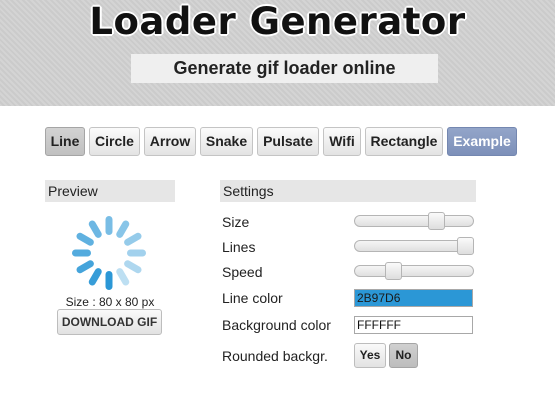 The height and width of the screenshot is (416, 555). Describe the element at coordinates (348, 191) in the screenshot. I see `settings-heading: Settings` at that location.